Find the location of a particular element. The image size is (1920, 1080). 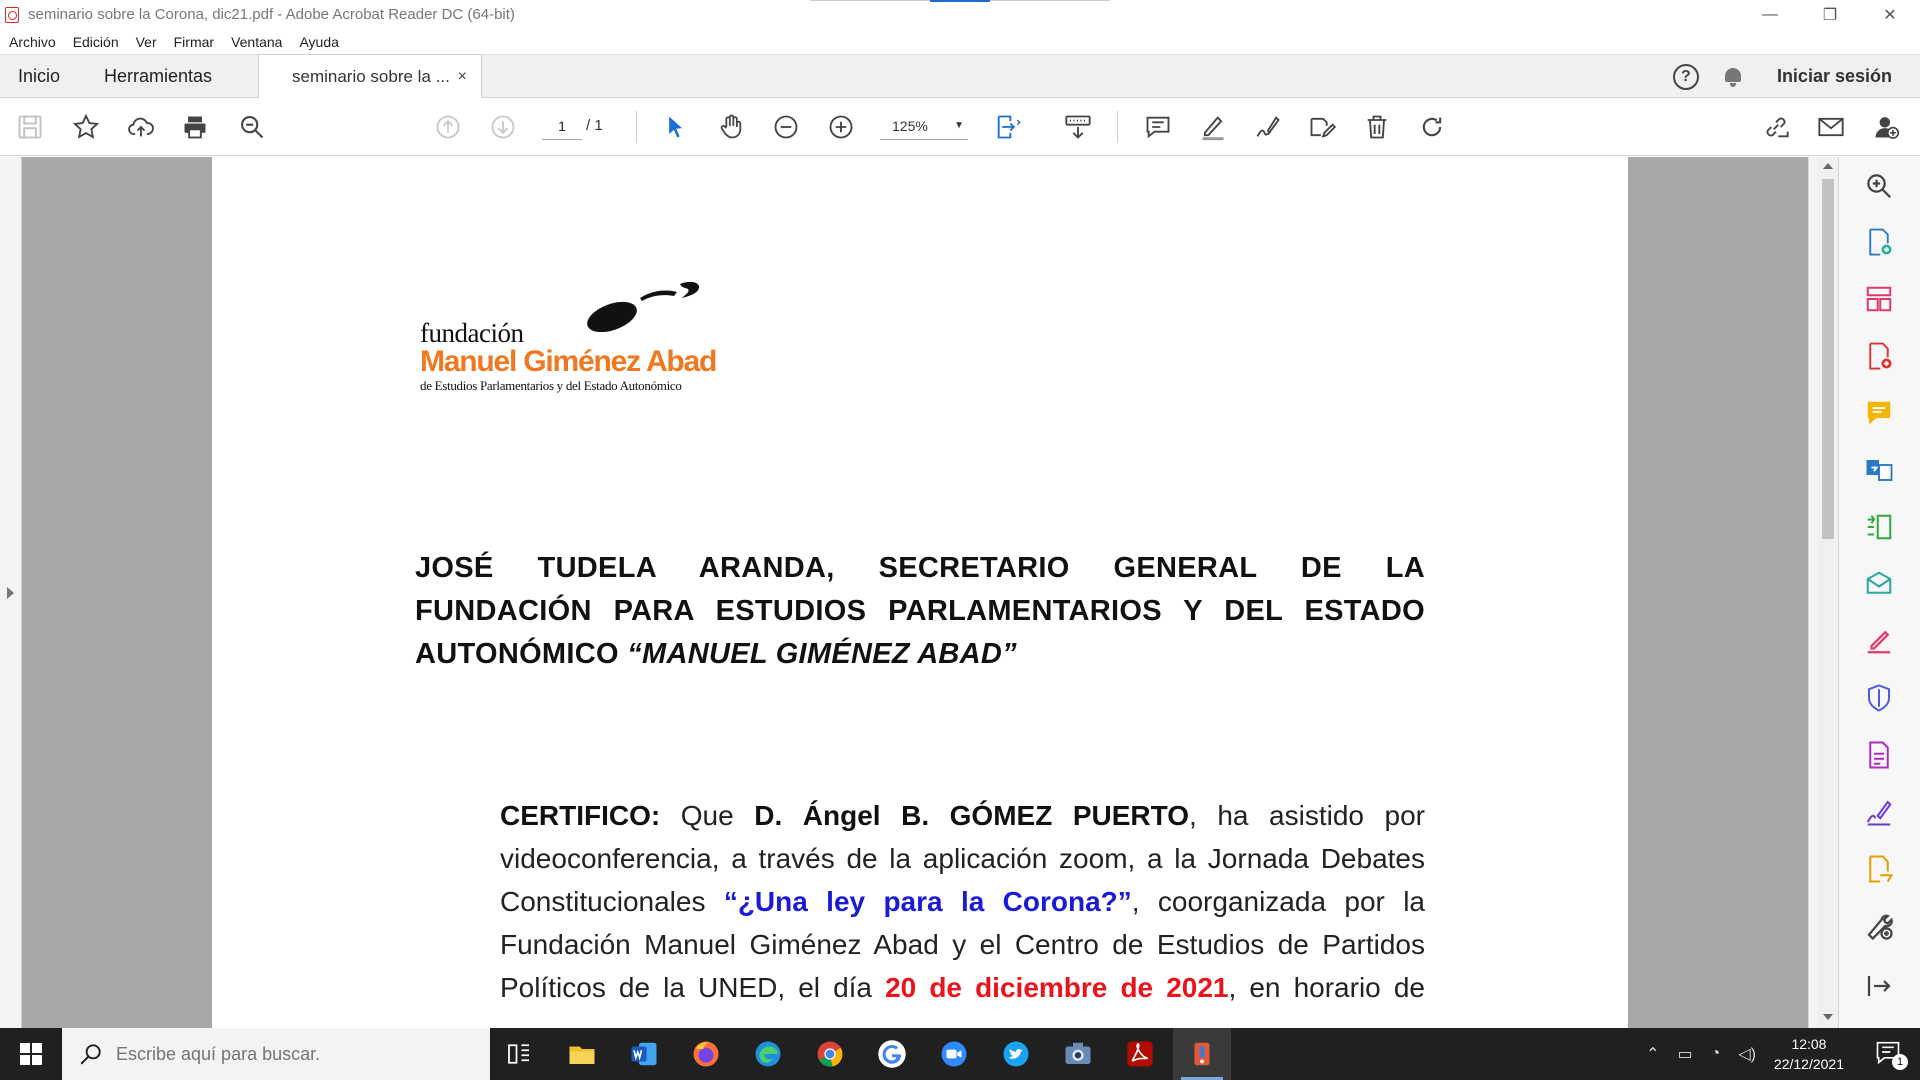

bookmark-star-icon is located at coordinates (86, 127).